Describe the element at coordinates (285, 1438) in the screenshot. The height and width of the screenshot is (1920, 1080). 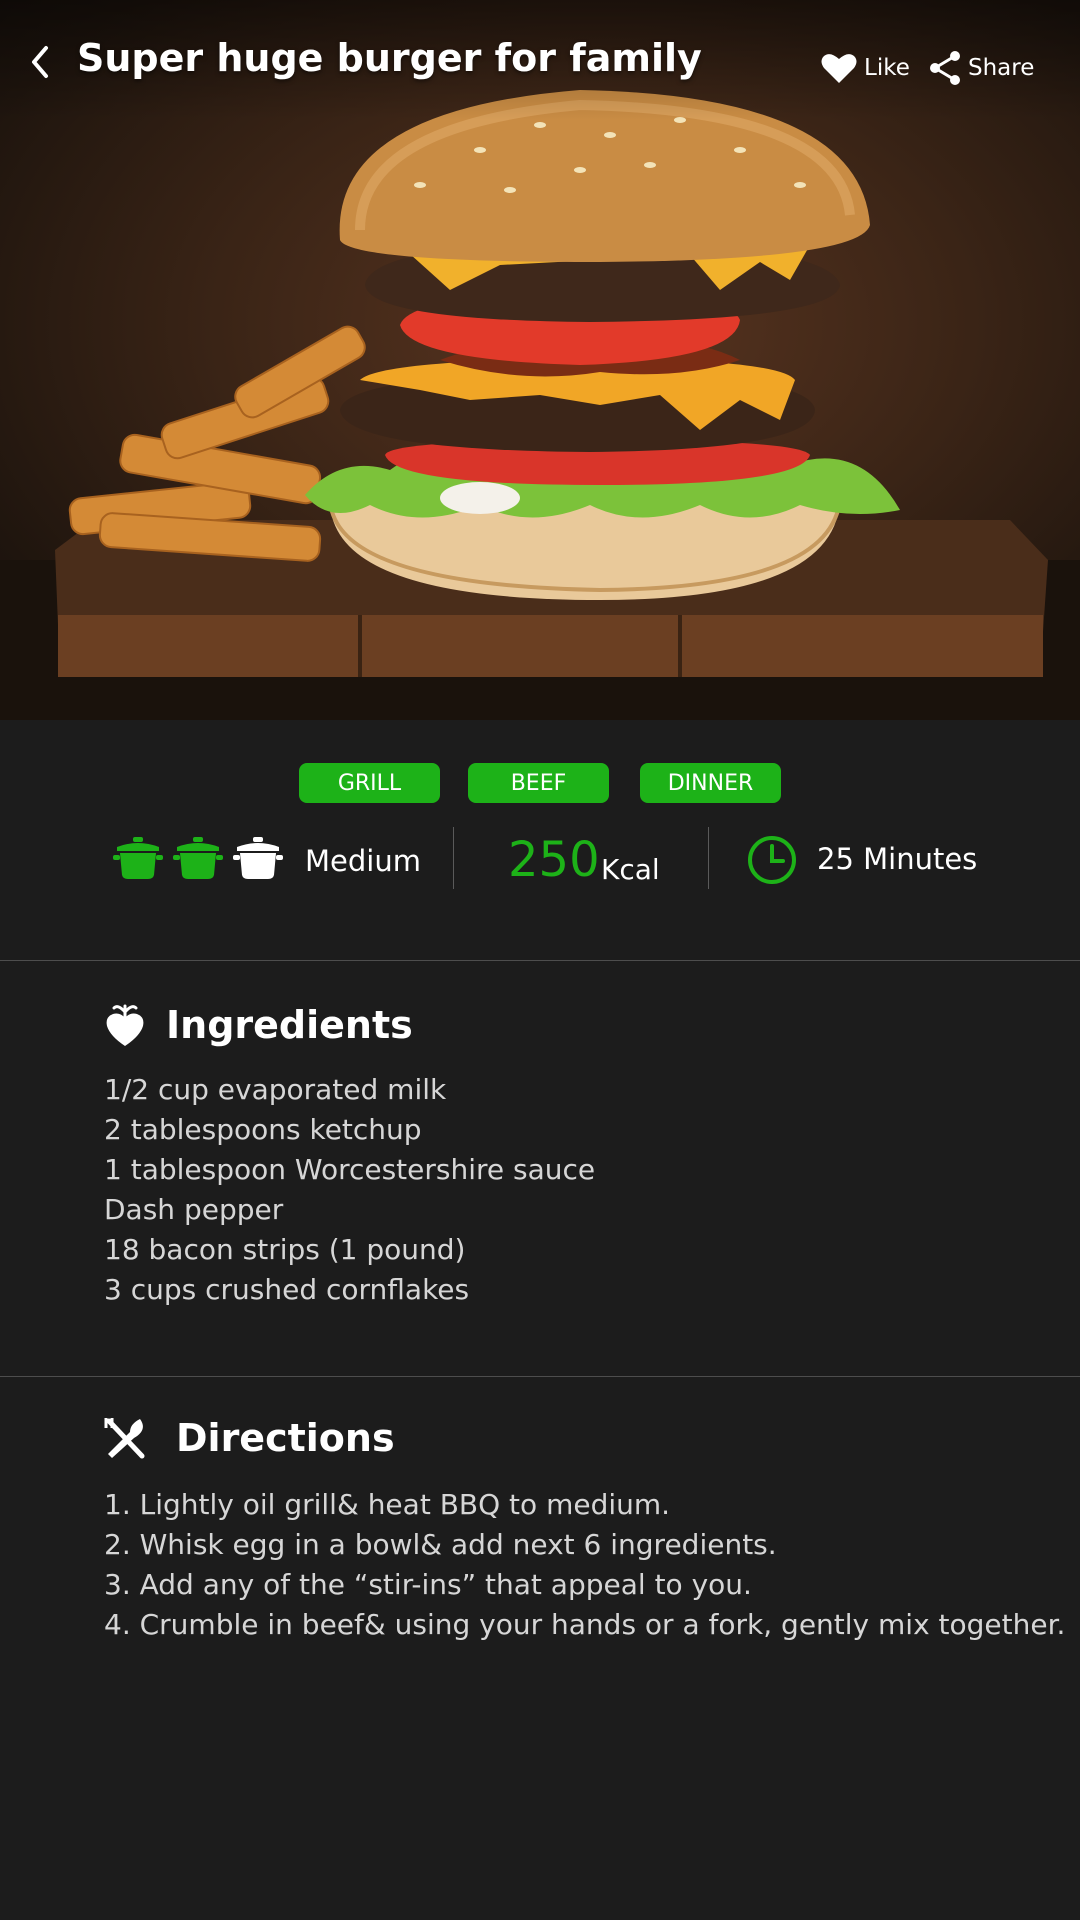
I see `directions-title: Directions` at that location.